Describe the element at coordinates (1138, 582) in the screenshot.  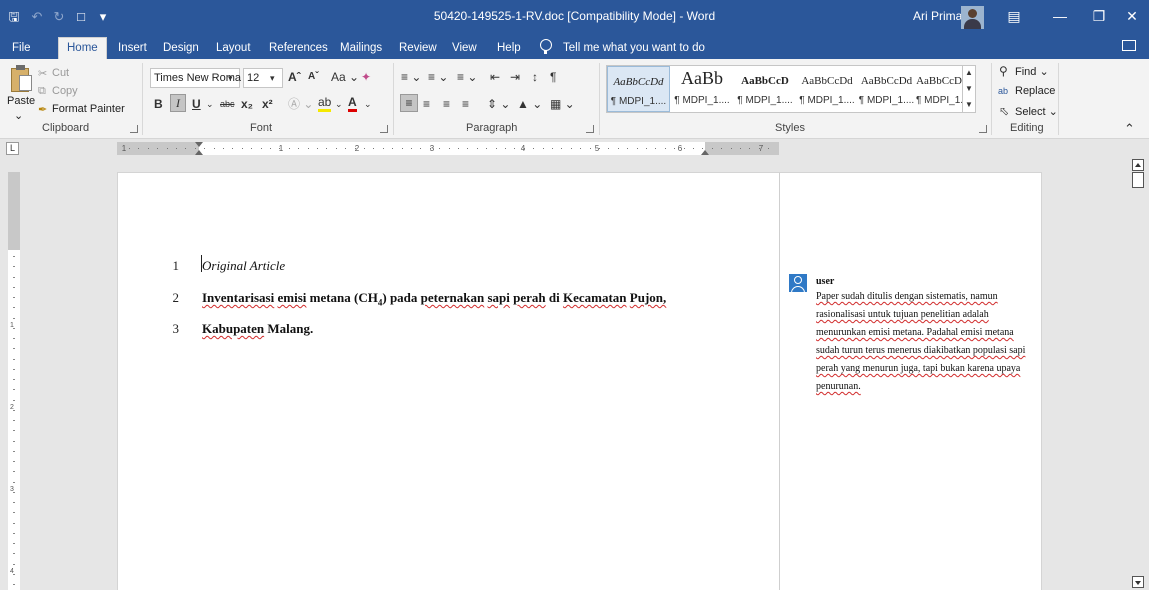
I see `scroll-down-icon` at that location.